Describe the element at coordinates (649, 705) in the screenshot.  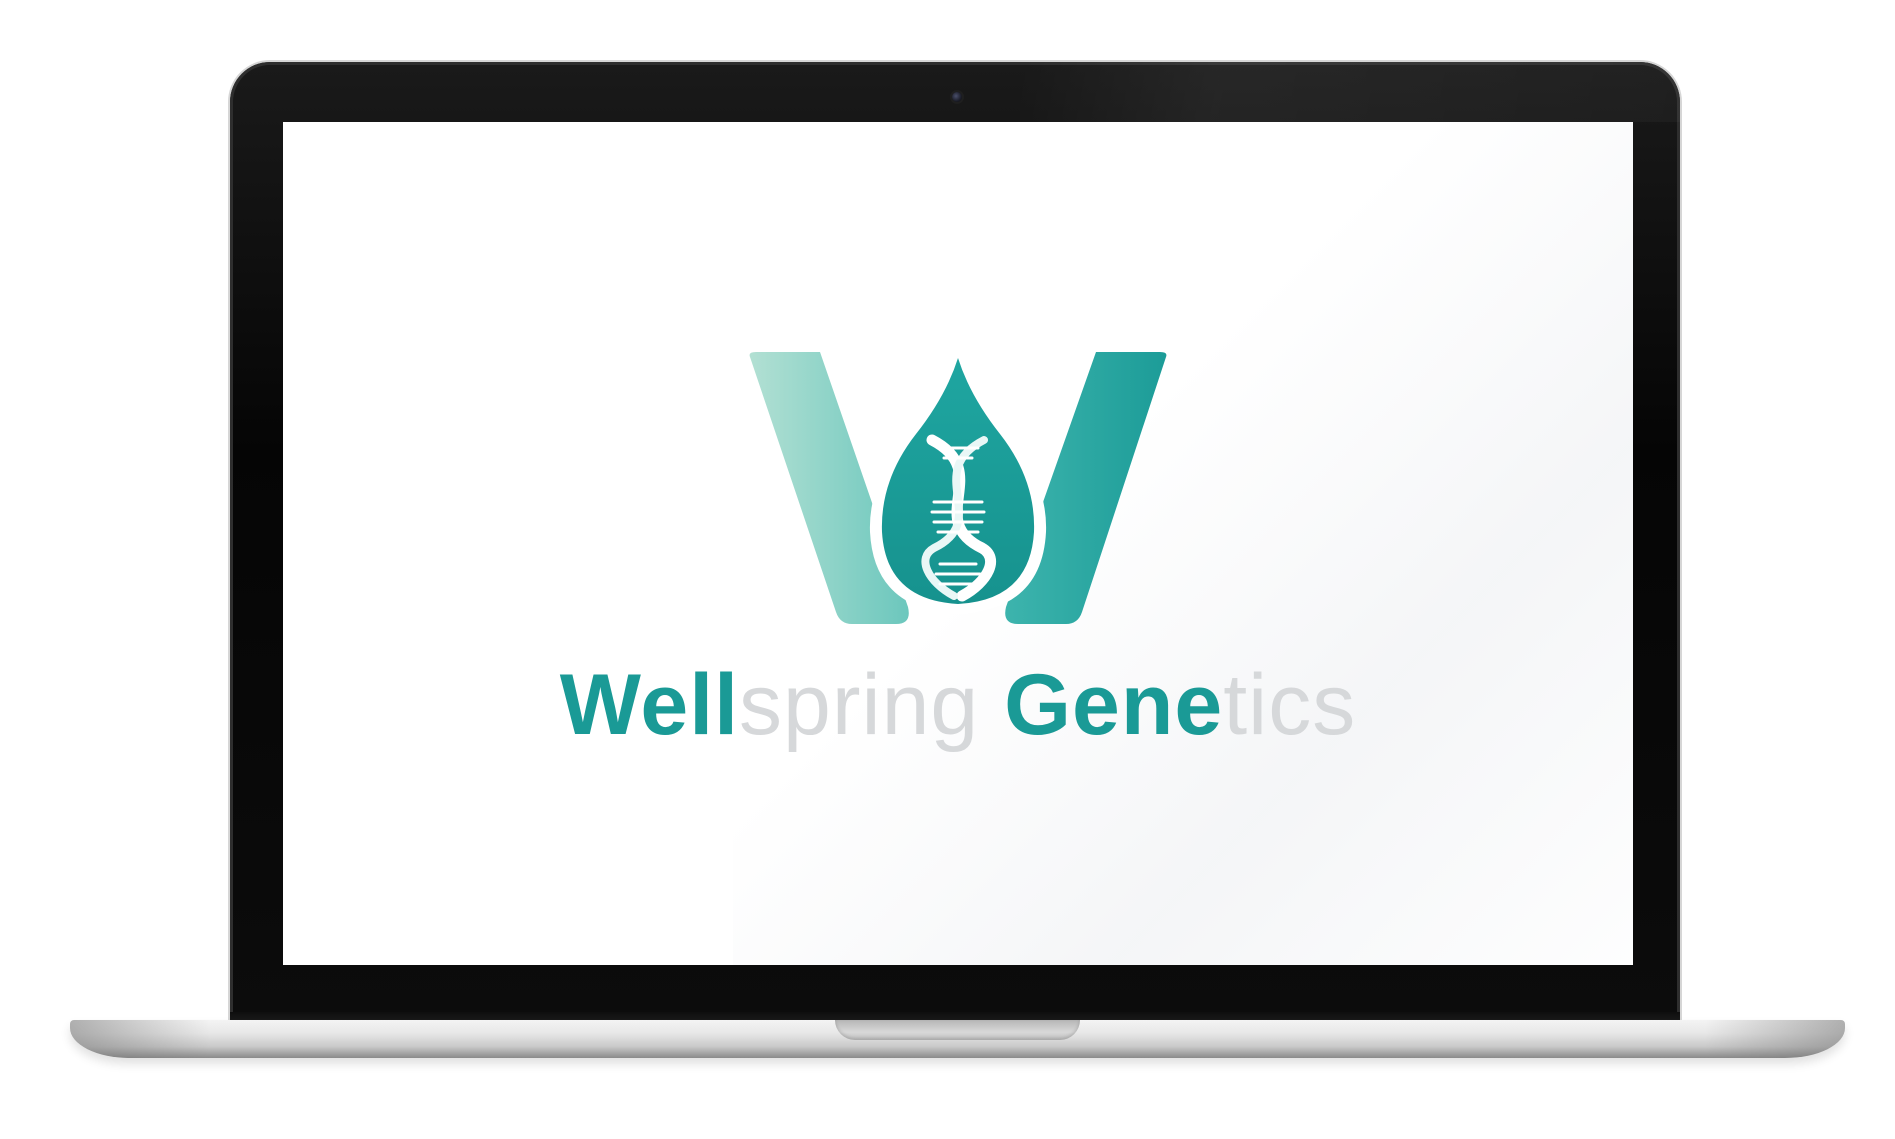
I see `wordmark-part-1: Well` at that location.